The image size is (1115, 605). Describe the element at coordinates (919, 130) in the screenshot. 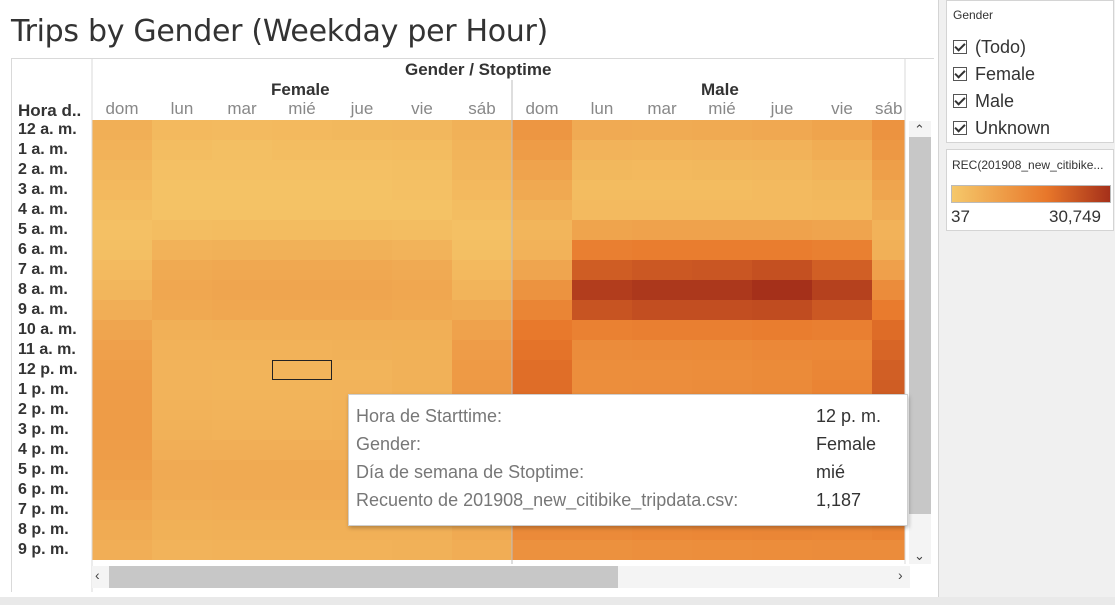

I see `scroll-up-arrow: ⌃` at that location.